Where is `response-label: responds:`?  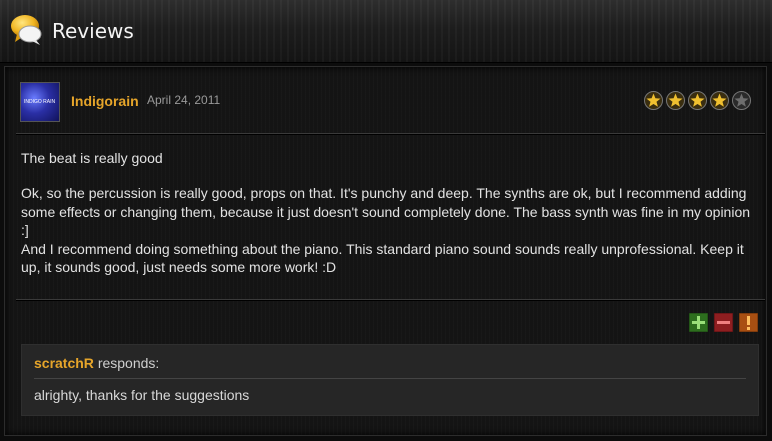 response-label: responds: is located at coordinates (128, 363).